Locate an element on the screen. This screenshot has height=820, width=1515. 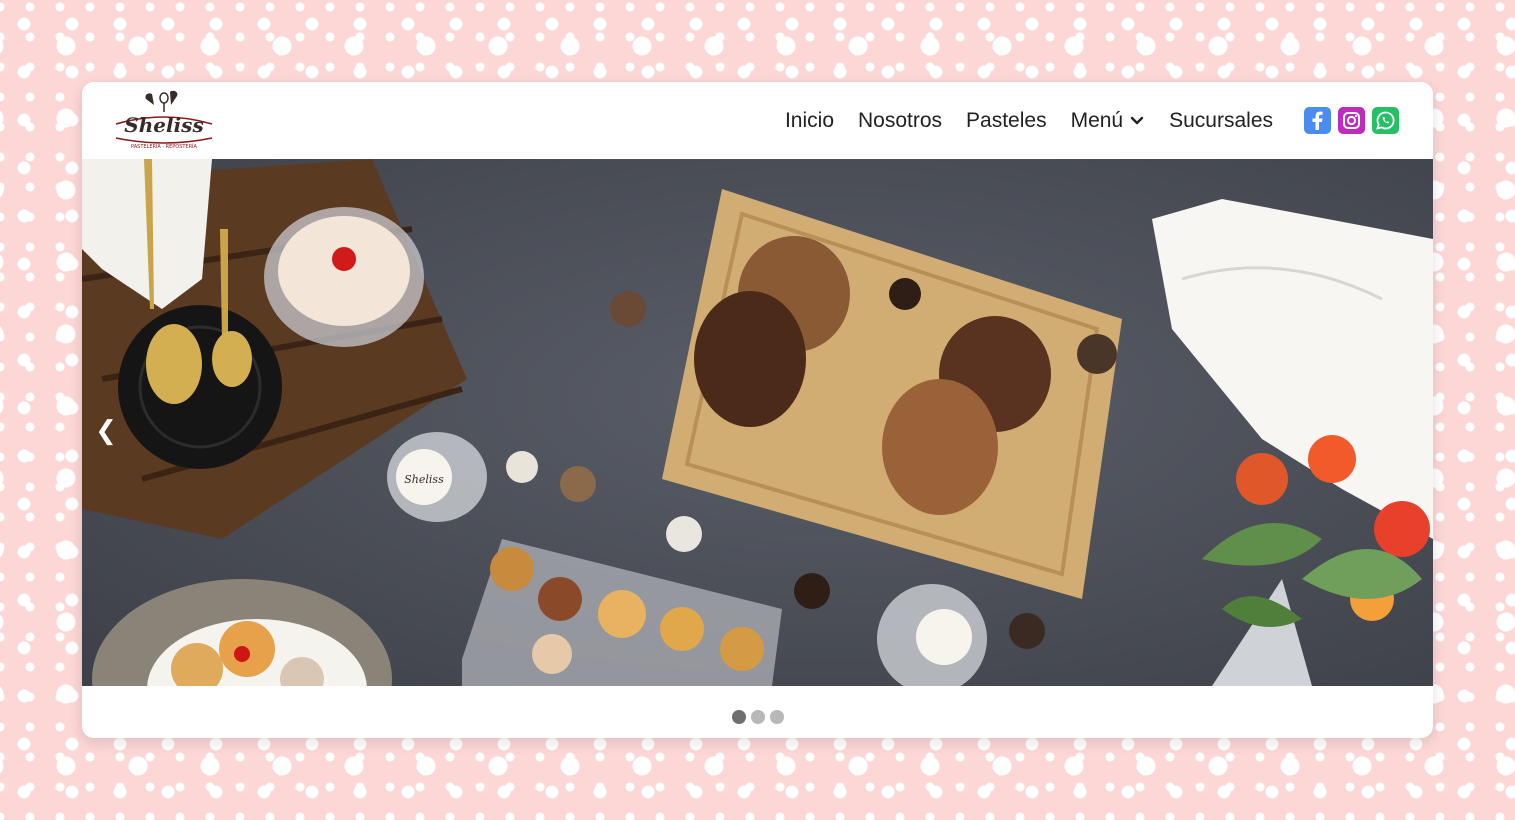
nav-inicio: Inicio is located at coordinates (809, 121).